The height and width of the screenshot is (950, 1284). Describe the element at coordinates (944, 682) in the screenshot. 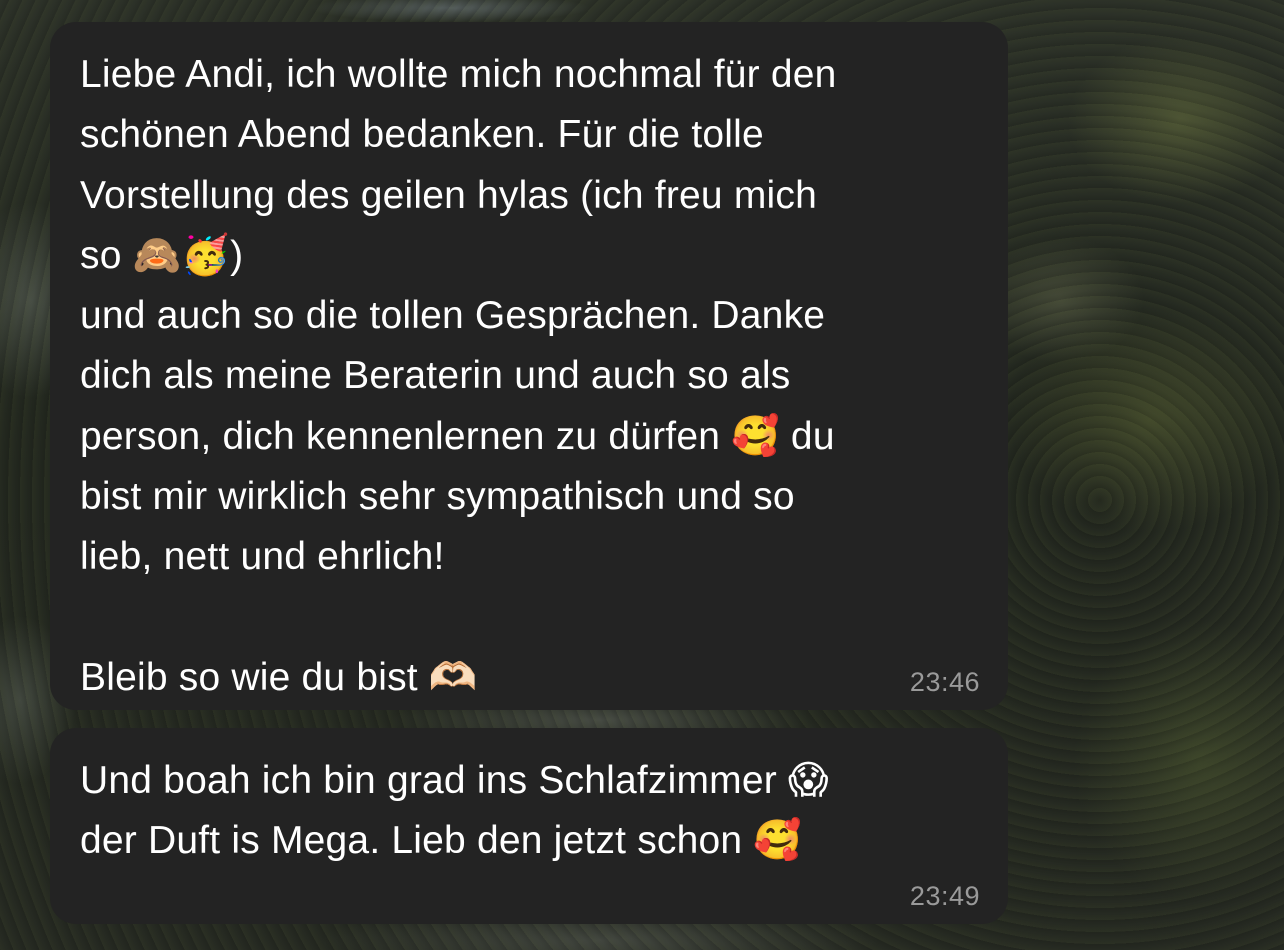

I see `message-timestamp: 23:46` at that location.